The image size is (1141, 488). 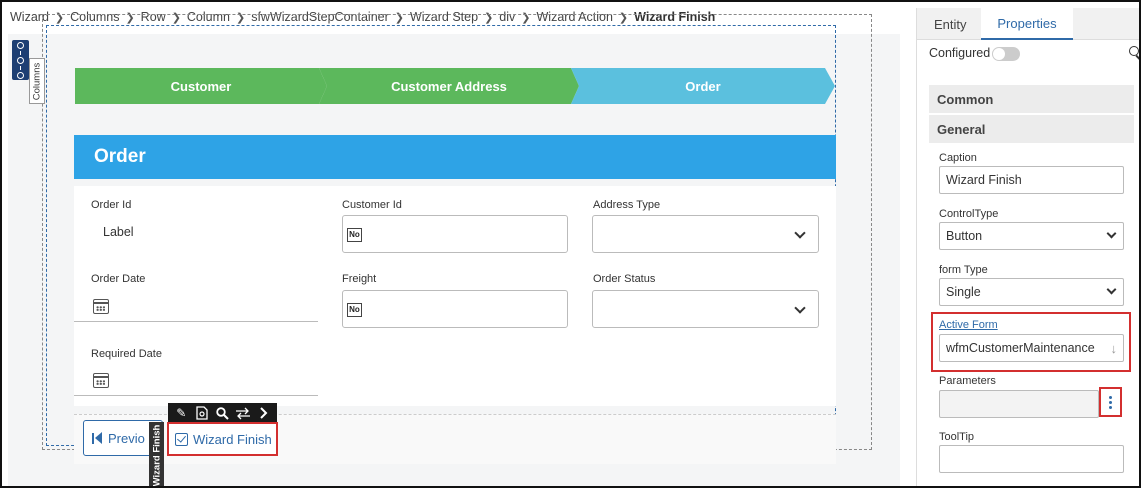 What do you see at coordinates (969, 214) in the screenshot?
I see `control-type-label: ControlType` at bounding box center [969, 214].